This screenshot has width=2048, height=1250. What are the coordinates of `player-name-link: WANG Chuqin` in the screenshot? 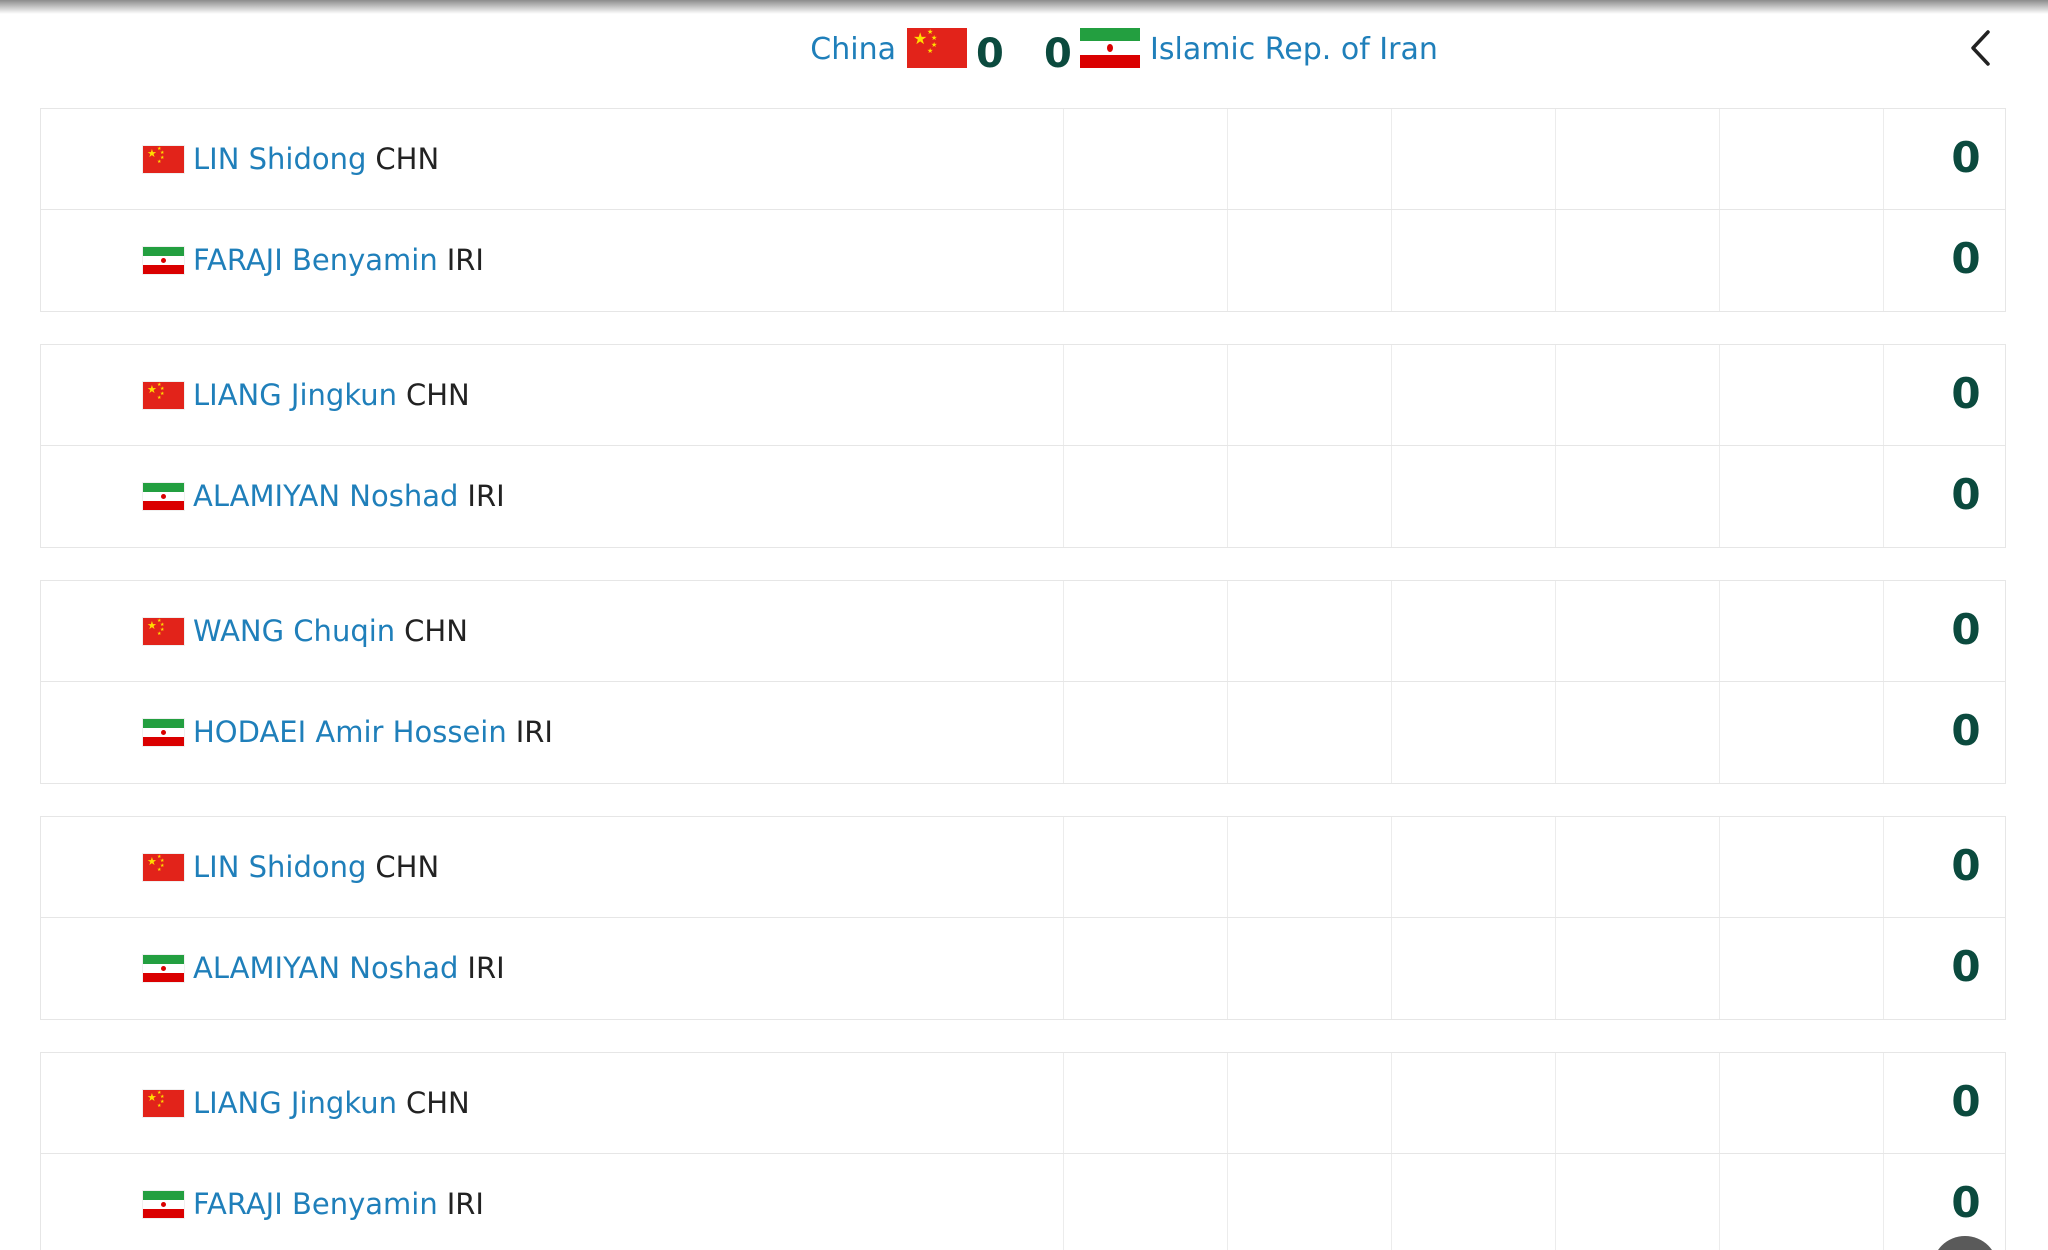 It's located at (294, 631).